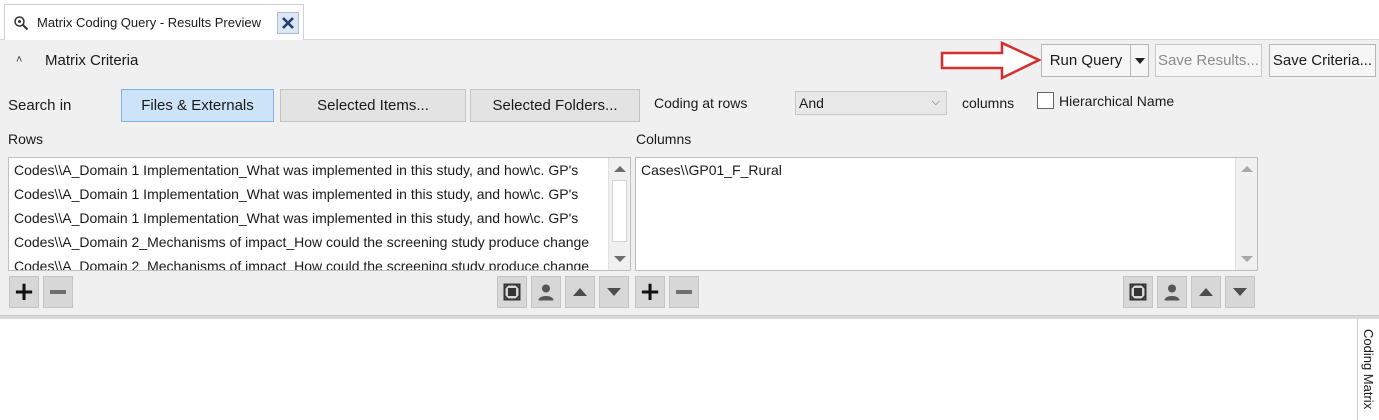  I want to click on rows-label: Rows, so click(26, 139).